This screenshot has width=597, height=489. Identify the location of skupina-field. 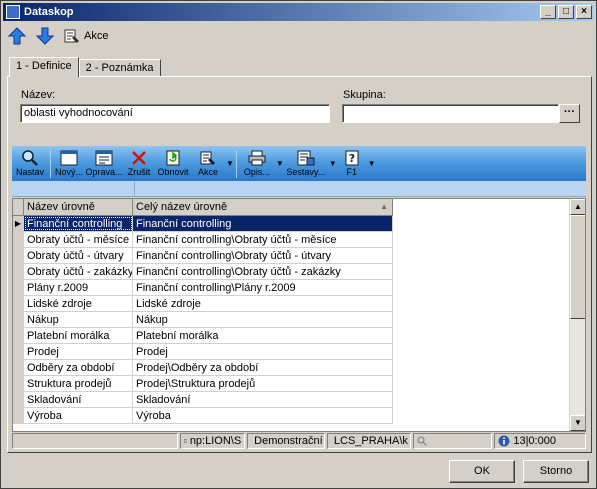
(450, 113).